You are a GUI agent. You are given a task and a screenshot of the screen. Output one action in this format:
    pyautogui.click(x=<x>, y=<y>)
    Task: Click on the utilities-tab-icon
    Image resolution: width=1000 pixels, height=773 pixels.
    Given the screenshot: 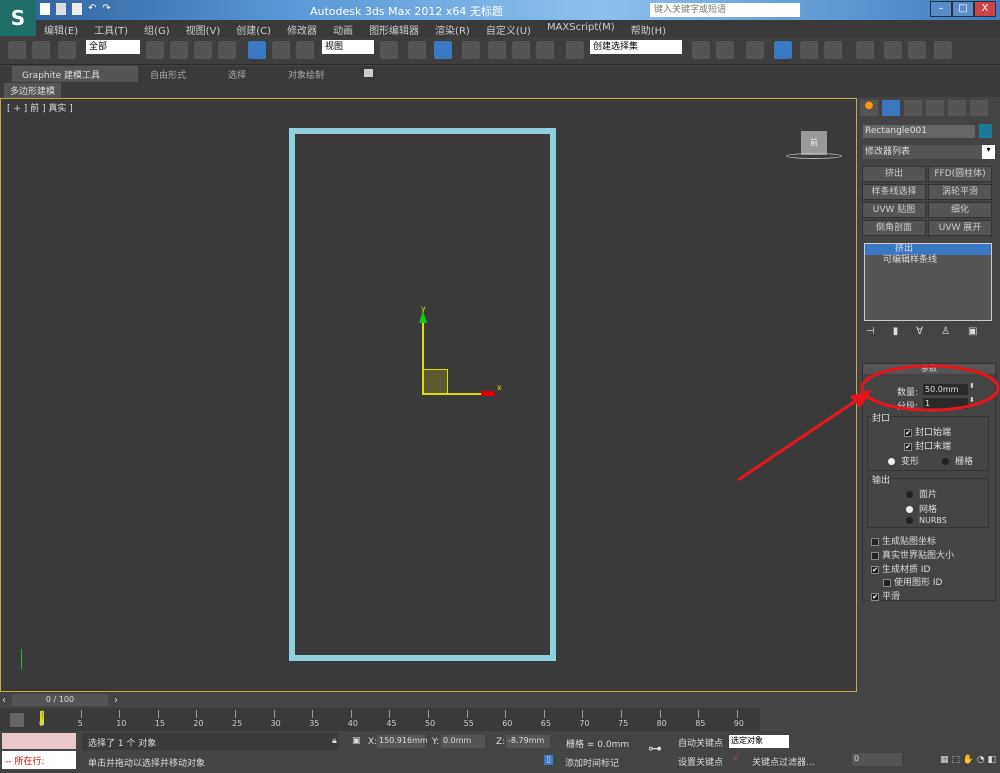 What is the action you would take?
    pyautogui.click(x=979, y=108)
    